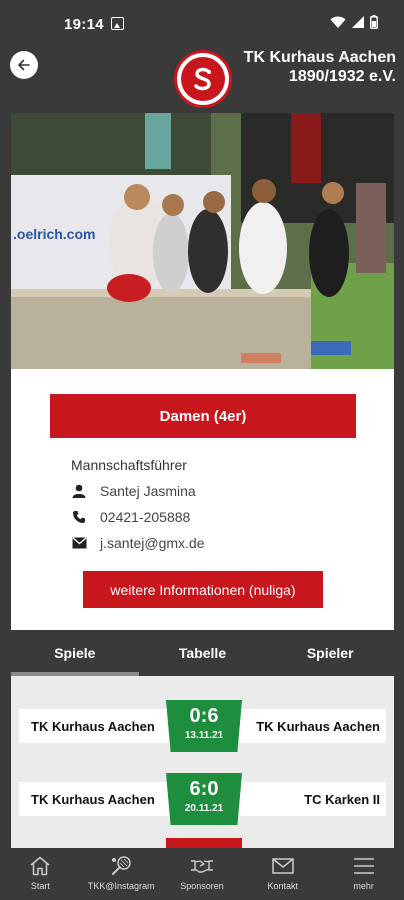 The image size is (404, 900). What do you see at coordinates (338, 22) in the screenshot?
I see `wifi-icon` at bounding box center [338, 22].